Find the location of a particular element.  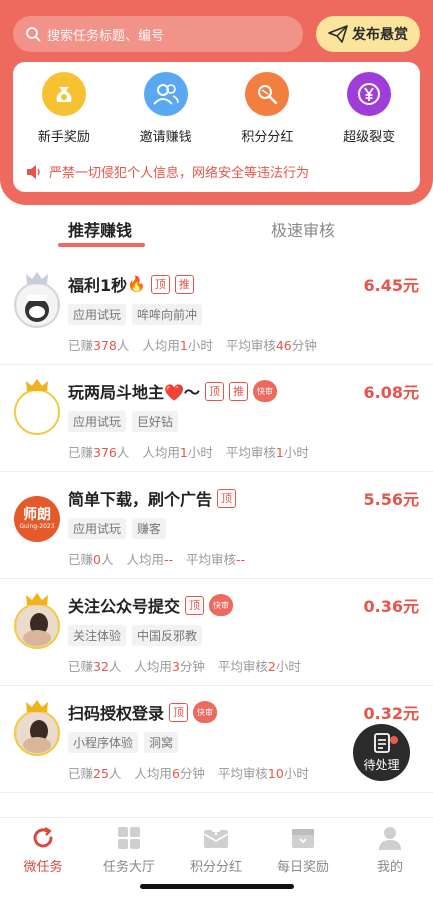

task-title-row: 关注公众号提交 顶 快审 is located at coordinates (151, 605).